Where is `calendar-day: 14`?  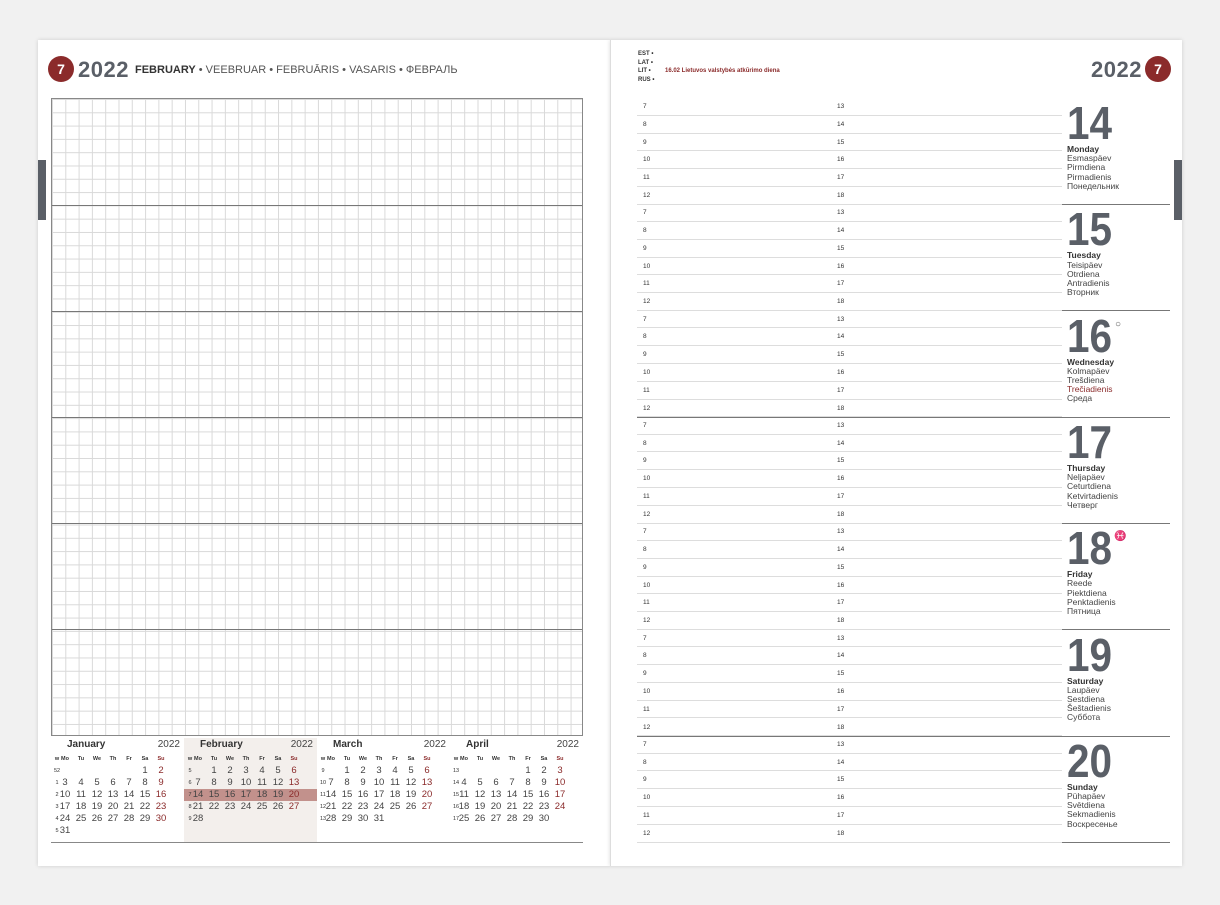 calendar-day: 14 is located at coordinates (331, 795).